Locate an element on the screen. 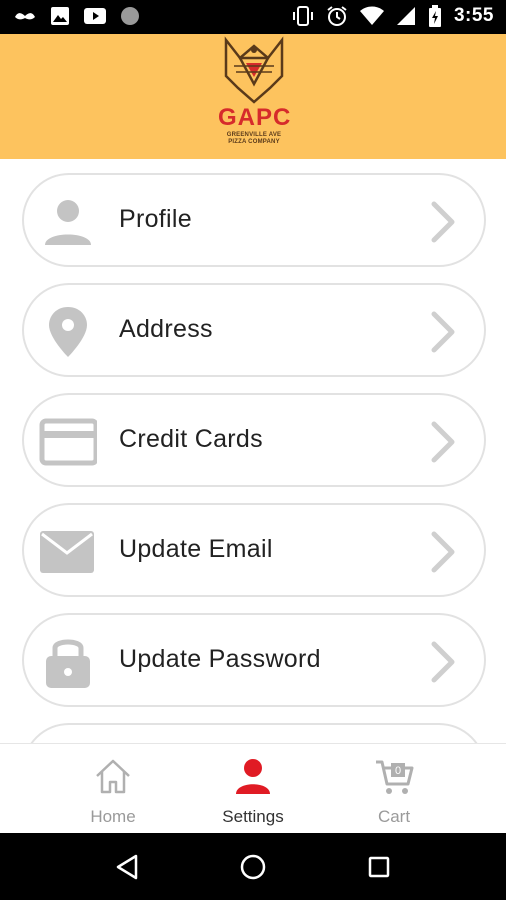 The height and width of the screenshot is (900, 506). back-icon is located at coordinates (127, 867).